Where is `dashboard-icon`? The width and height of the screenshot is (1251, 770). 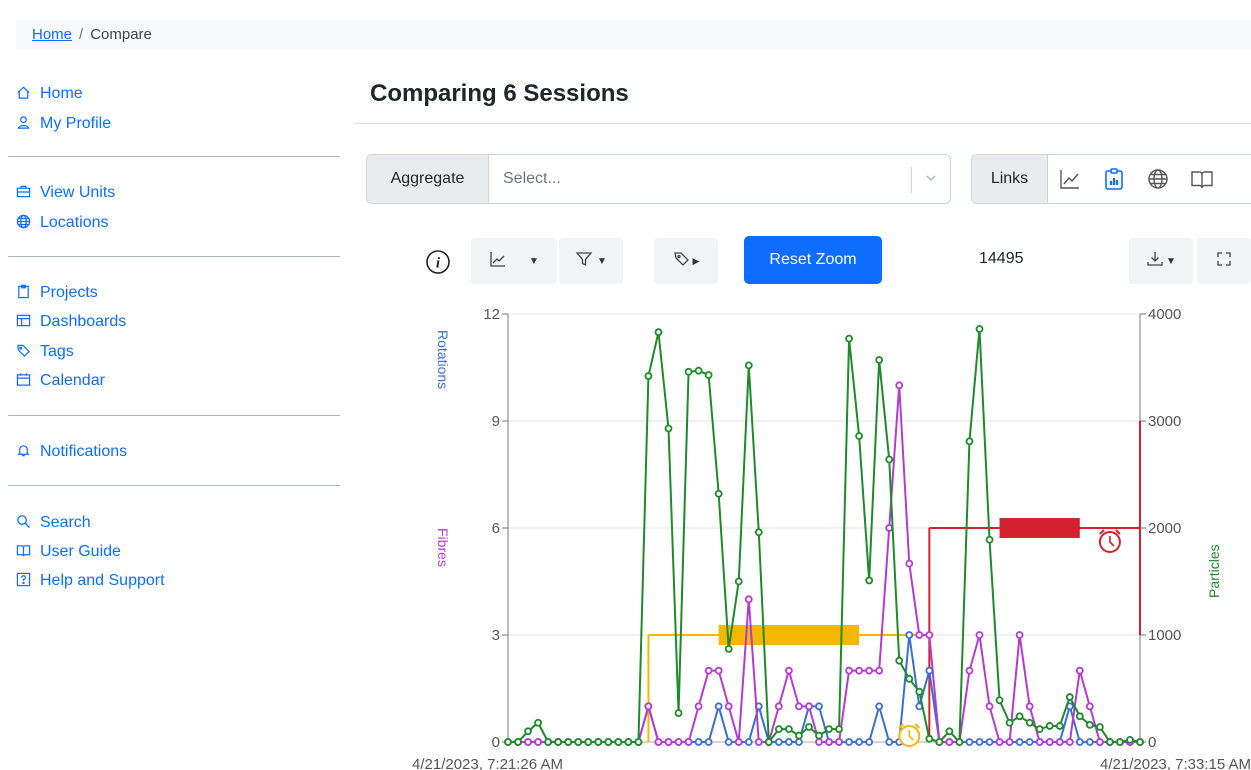 dashboard-icon is located at coordinates (25, 322).